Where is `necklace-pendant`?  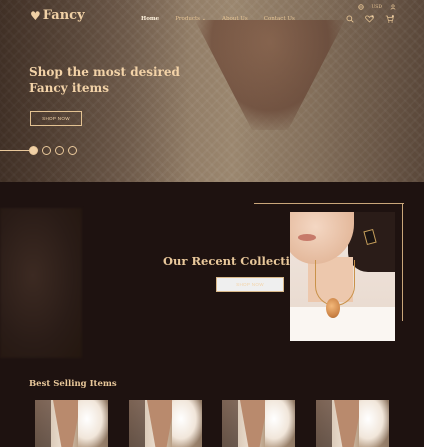 necklace-pendant is located at coordinates (333, 308).